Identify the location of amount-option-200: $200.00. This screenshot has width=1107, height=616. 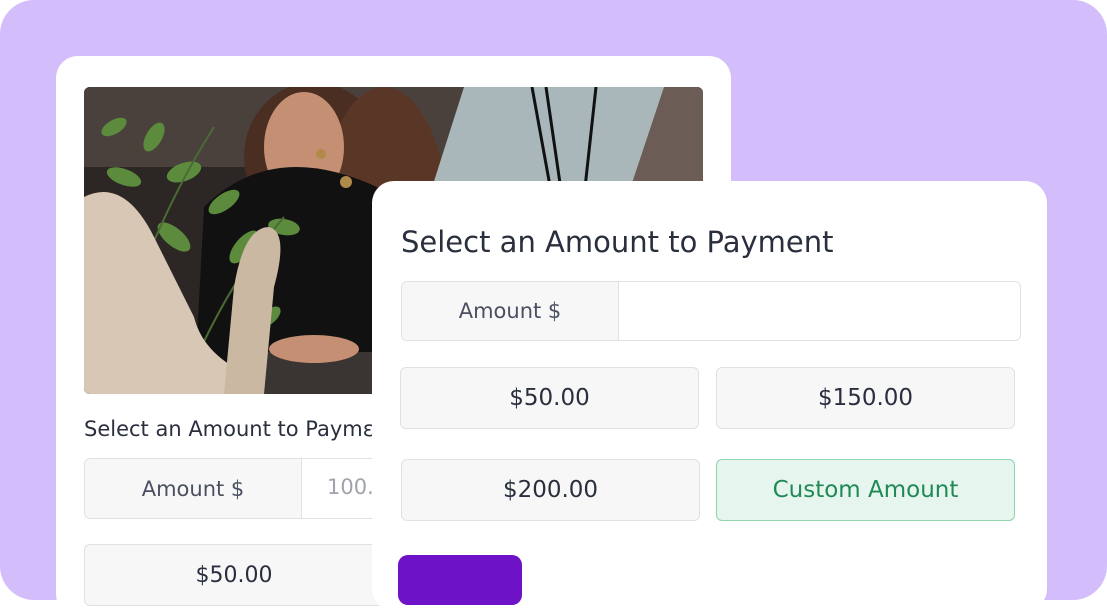
(550, 490).